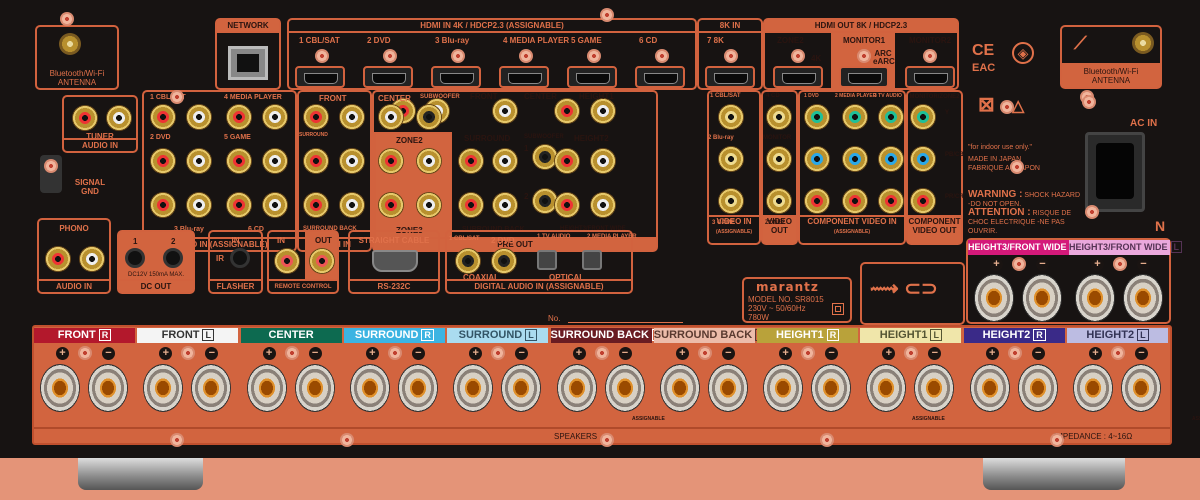 The image size is (1200, 500). What do you see at coordinates (592, 260) in the screenshot?
I see `optical-2-port` at bounding box center [592, 260].